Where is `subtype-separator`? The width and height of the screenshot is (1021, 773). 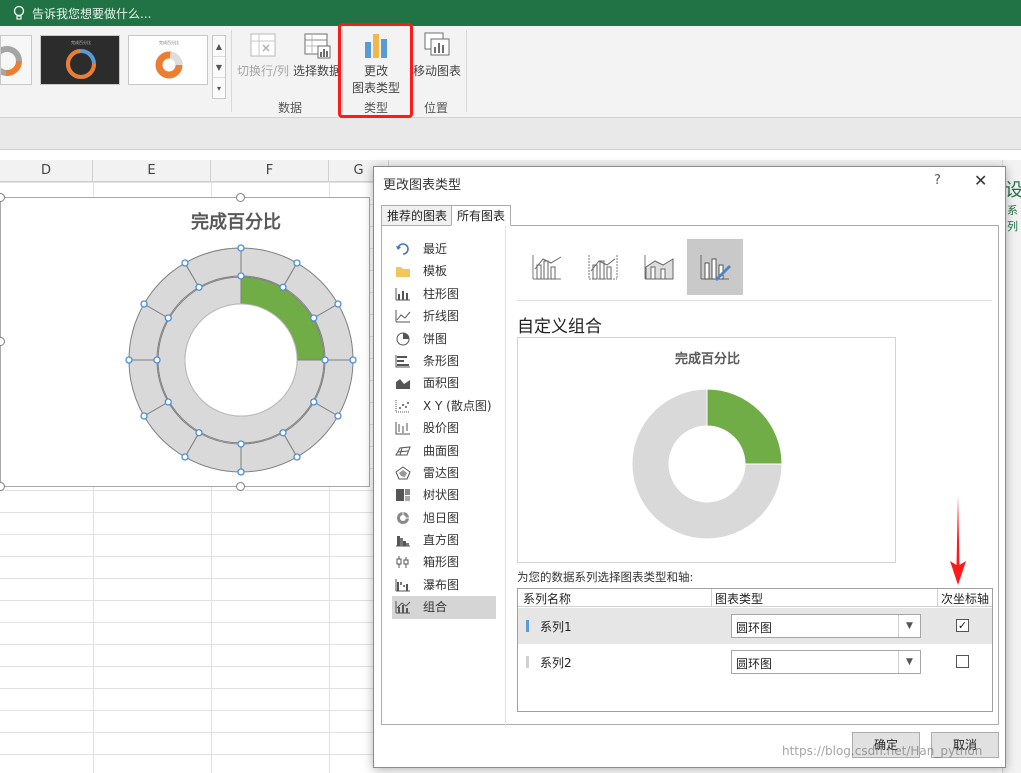 subtype-separator is located at coordinates (754, 300).